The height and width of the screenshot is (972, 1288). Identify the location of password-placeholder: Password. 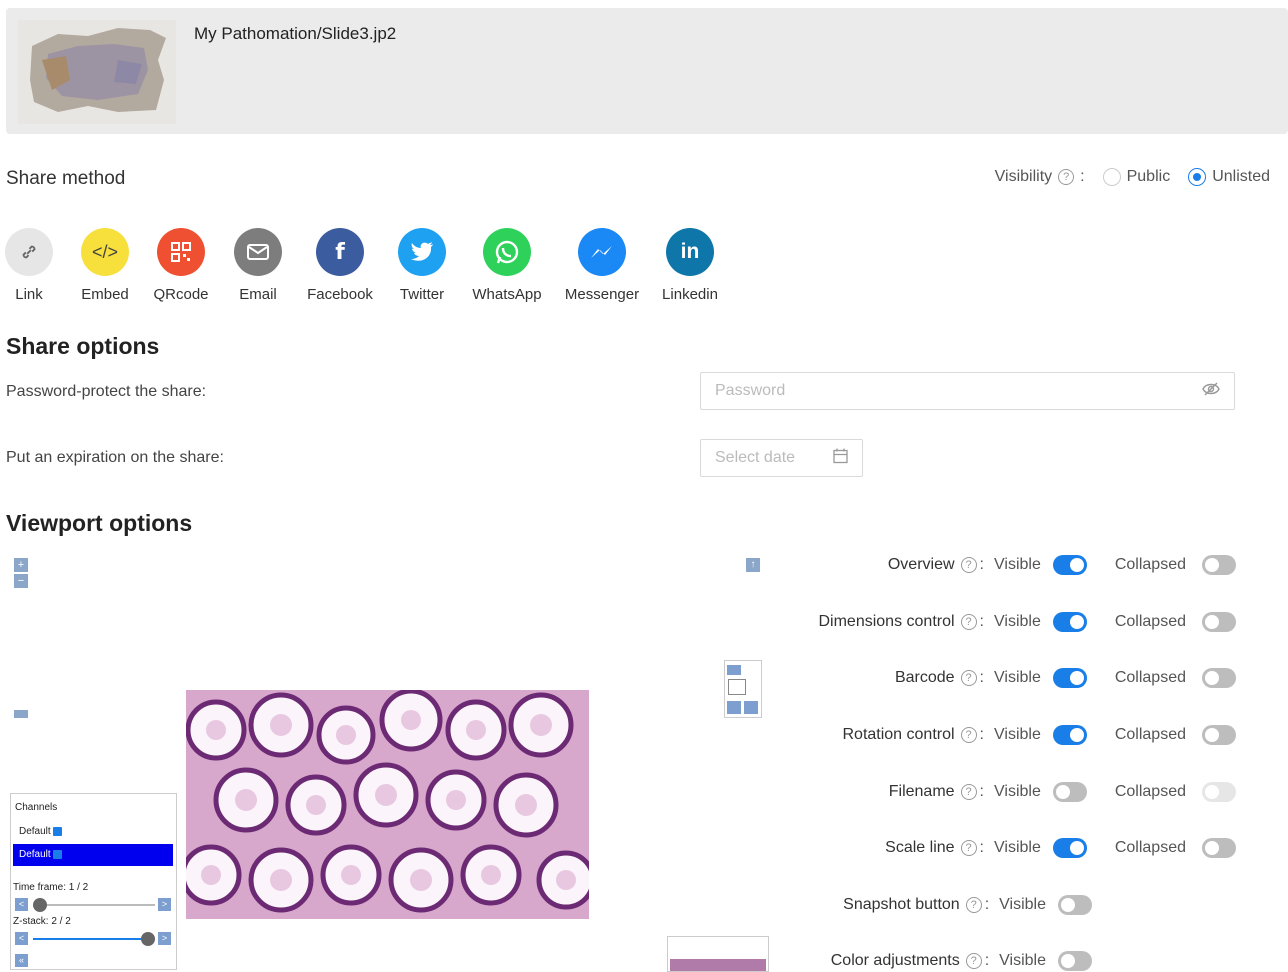
(750, 390).